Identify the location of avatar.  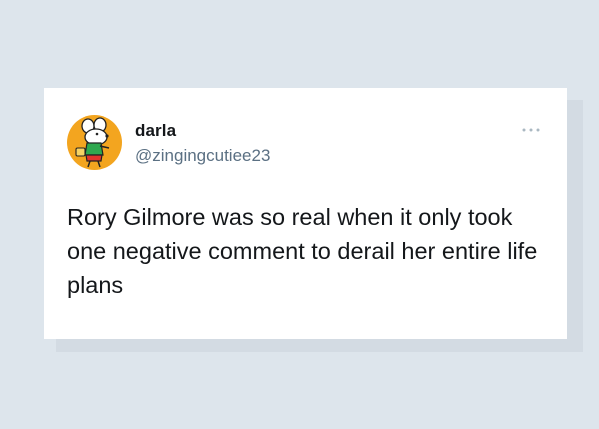
(94, 142).